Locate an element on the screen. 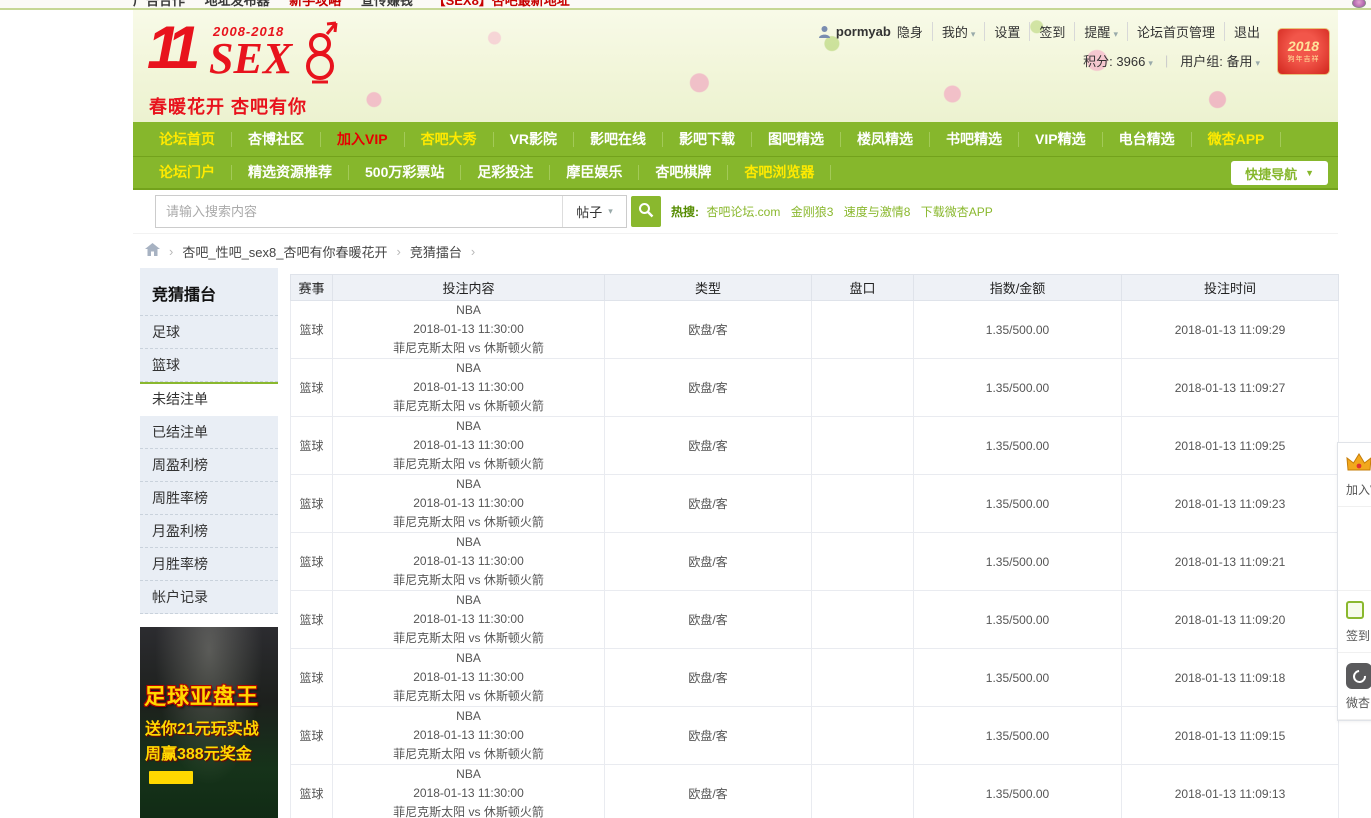 The image size is (1371, 818). topbar-link: 宣传赚钱 is located at coordinates (387, 4).